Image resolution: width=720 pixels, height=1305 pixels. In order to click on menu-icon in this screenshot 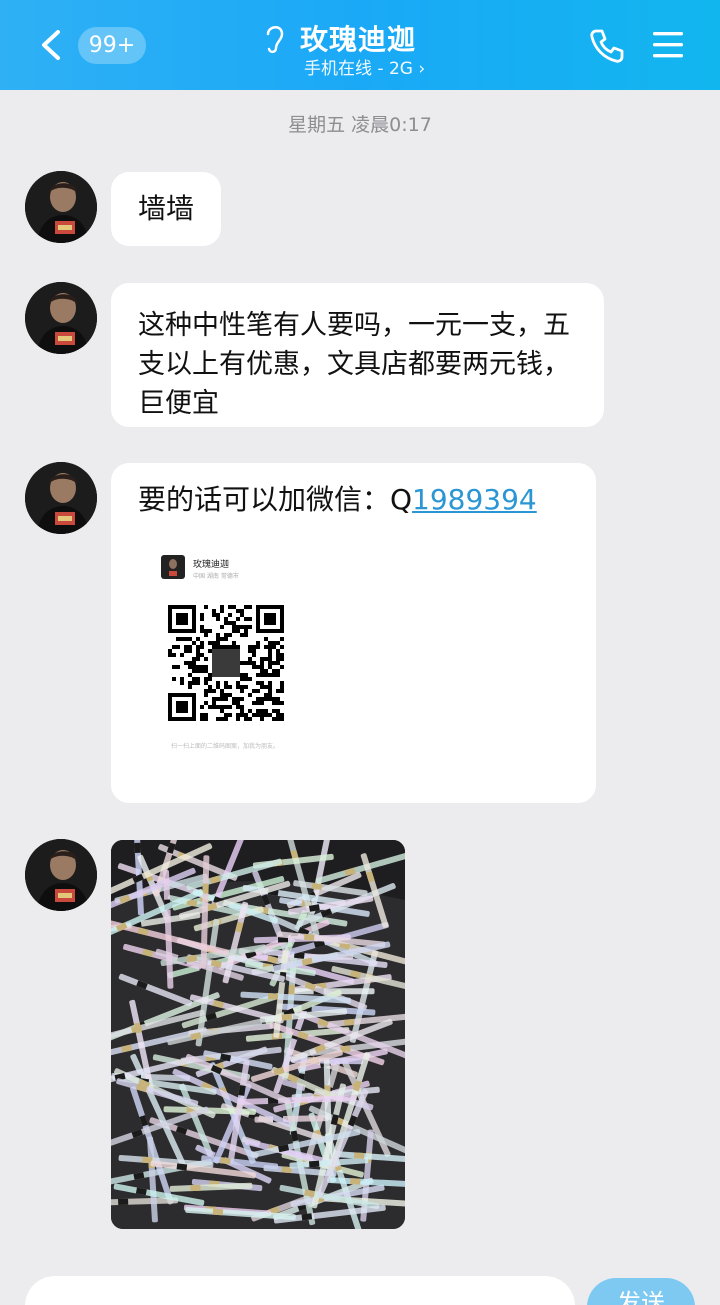, I will do `click(668, 45)`.